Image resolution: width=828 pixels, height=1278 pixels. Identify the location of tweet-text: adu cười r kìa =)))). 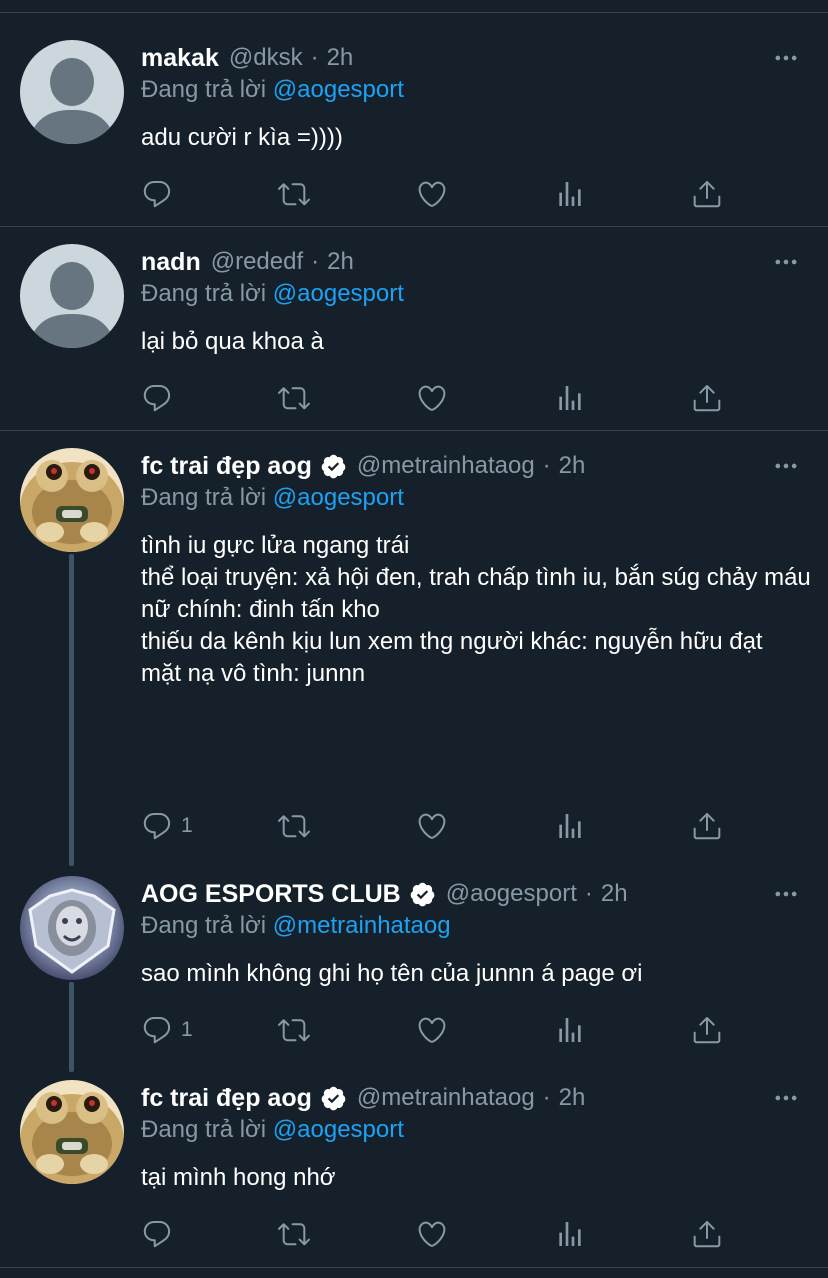
(242, 137).